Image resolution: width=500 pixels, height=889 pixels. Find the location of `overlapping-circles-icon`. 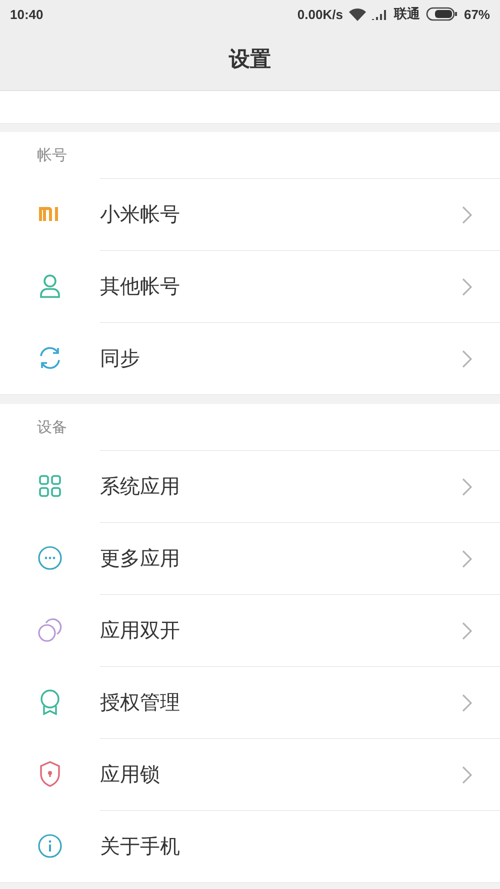

overlapping-circles-icon is located at coordinates (50, 630).